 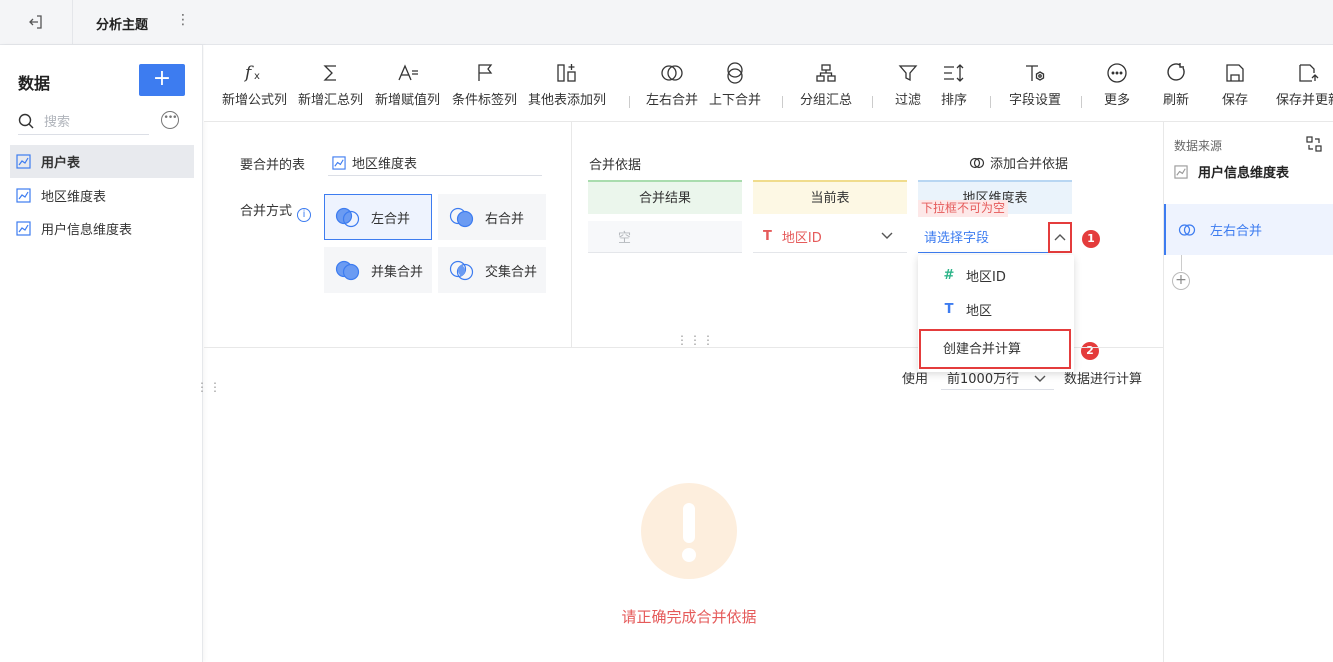 I want to click on field-settings-icon, so click(x=1035, y=73).